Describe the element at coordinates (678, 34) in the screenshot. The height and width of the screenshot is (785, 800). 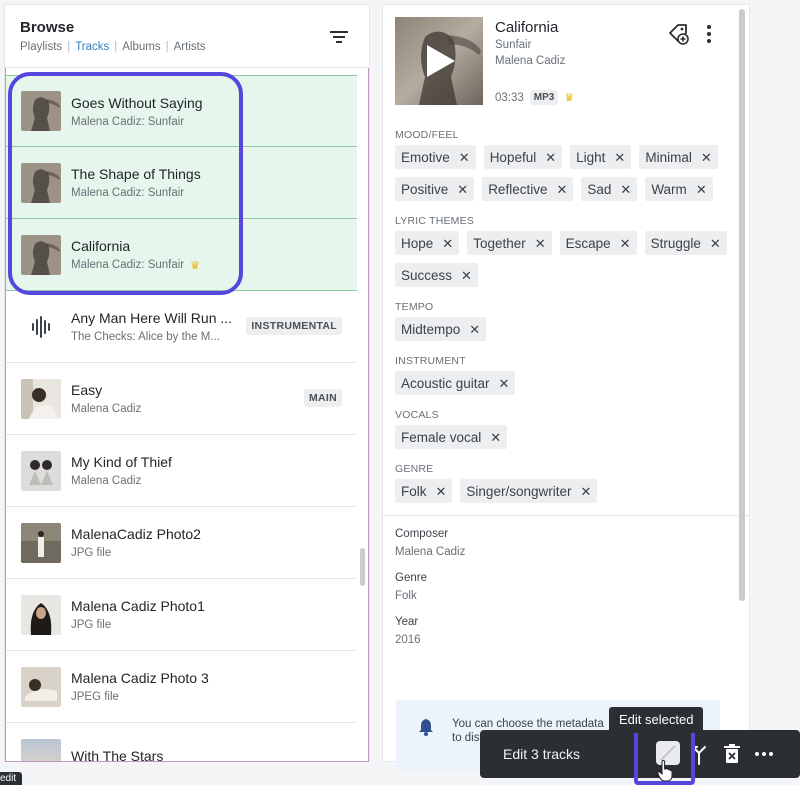
I see `add-tag-icon` at that location.